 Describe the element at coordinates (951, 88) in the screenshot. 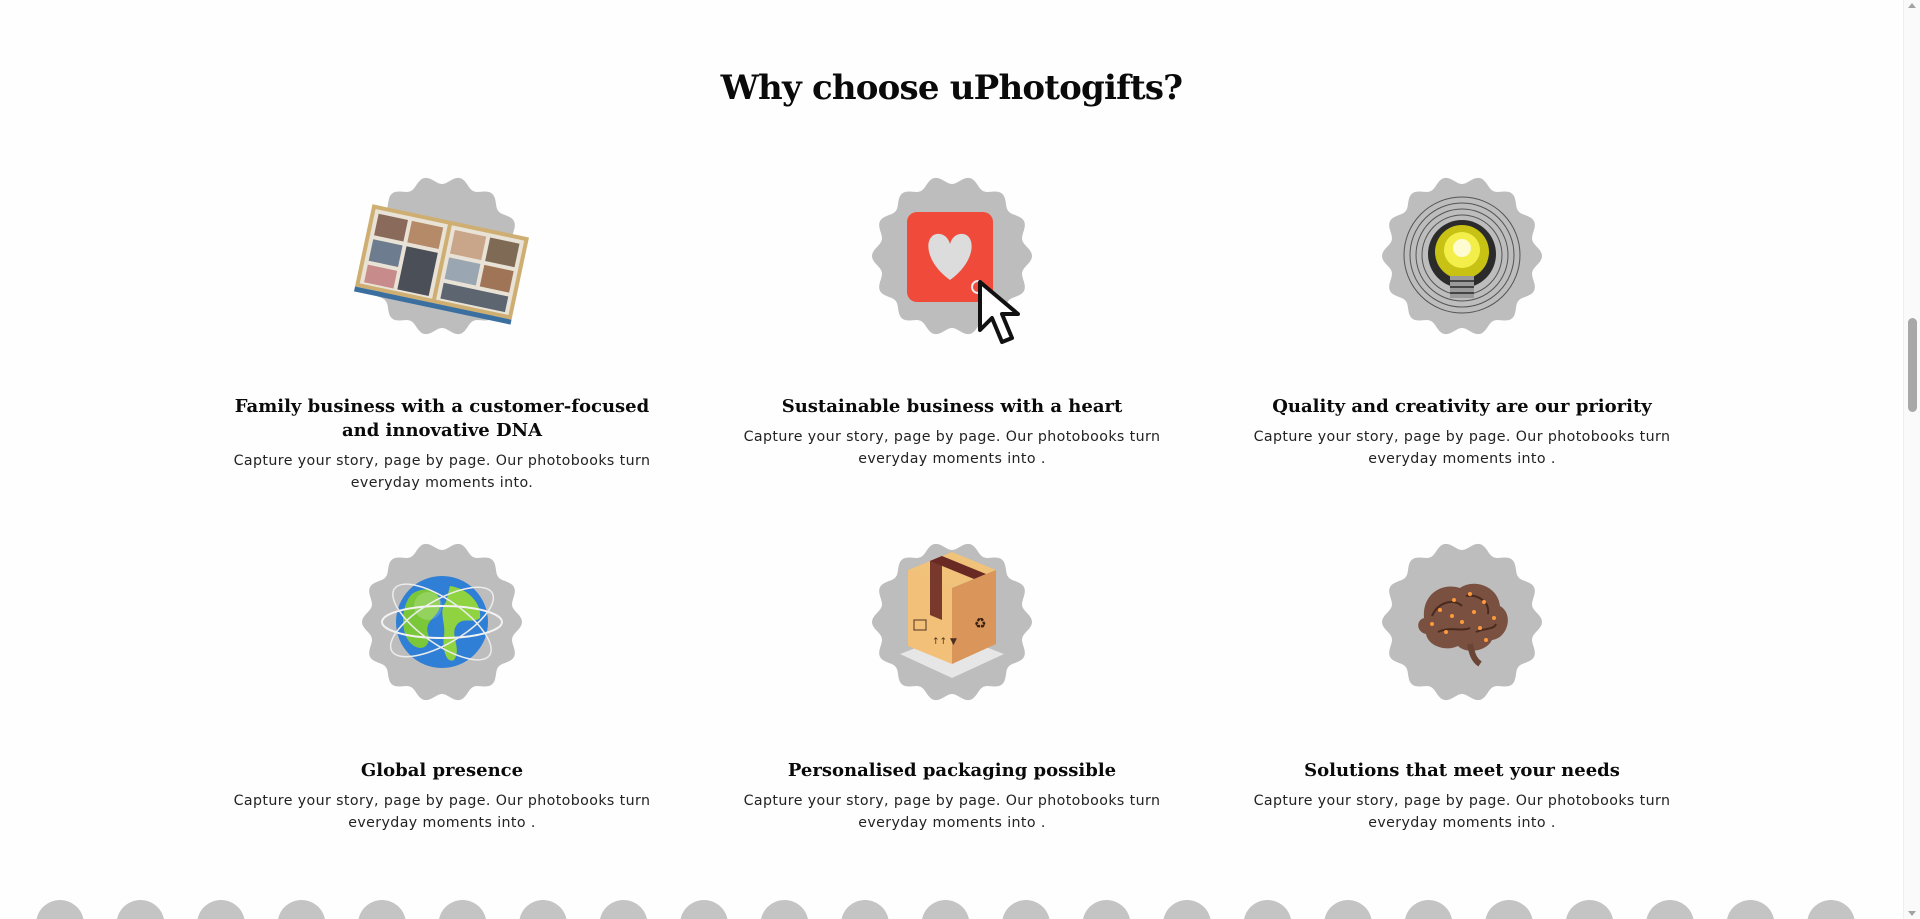

I see `section-title: Why choose uPhotogifts?` at that location.